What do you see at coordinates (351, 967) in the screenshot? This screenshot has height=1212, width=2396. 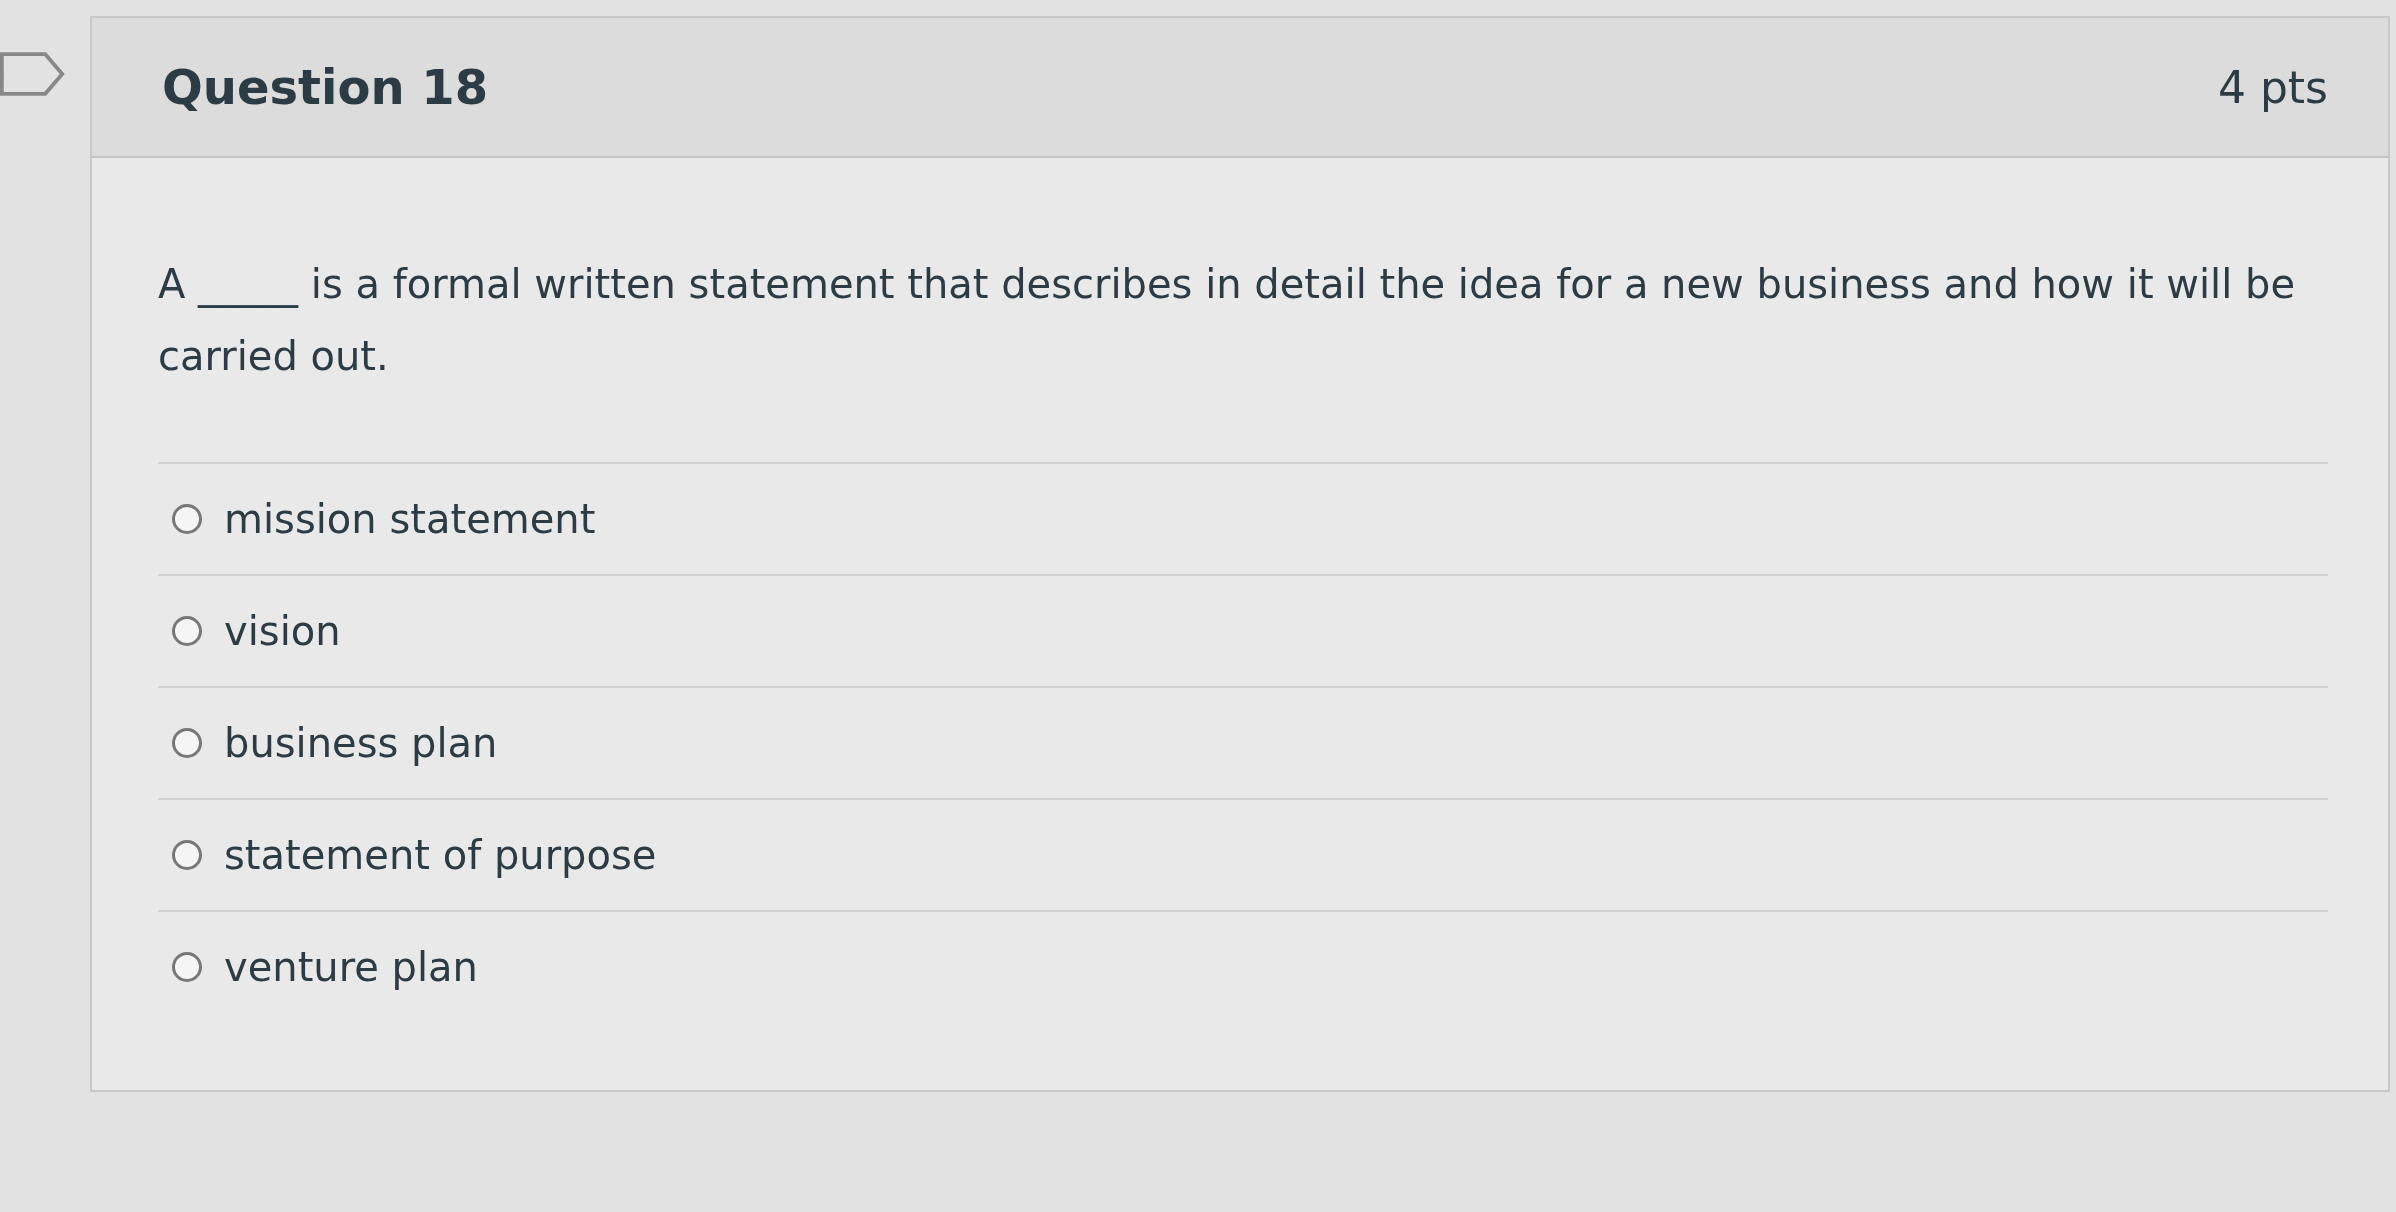 I see `option-label: venture plan` at bounding box center [351, 967].